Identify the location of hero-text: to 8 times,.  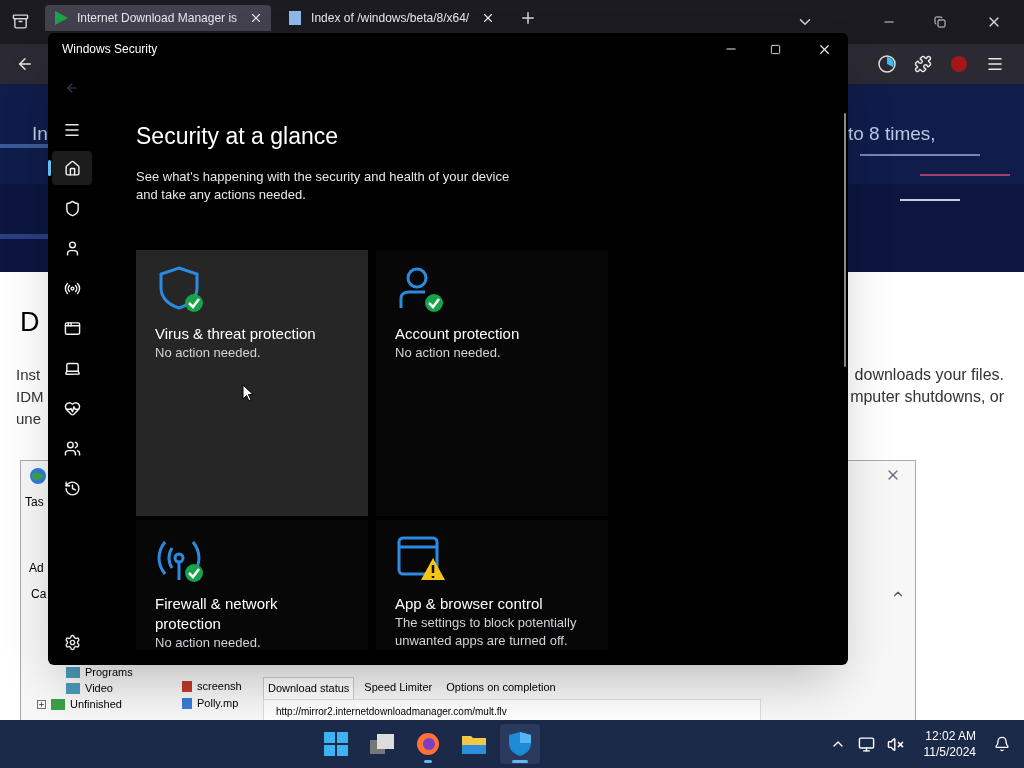
(892, 134).